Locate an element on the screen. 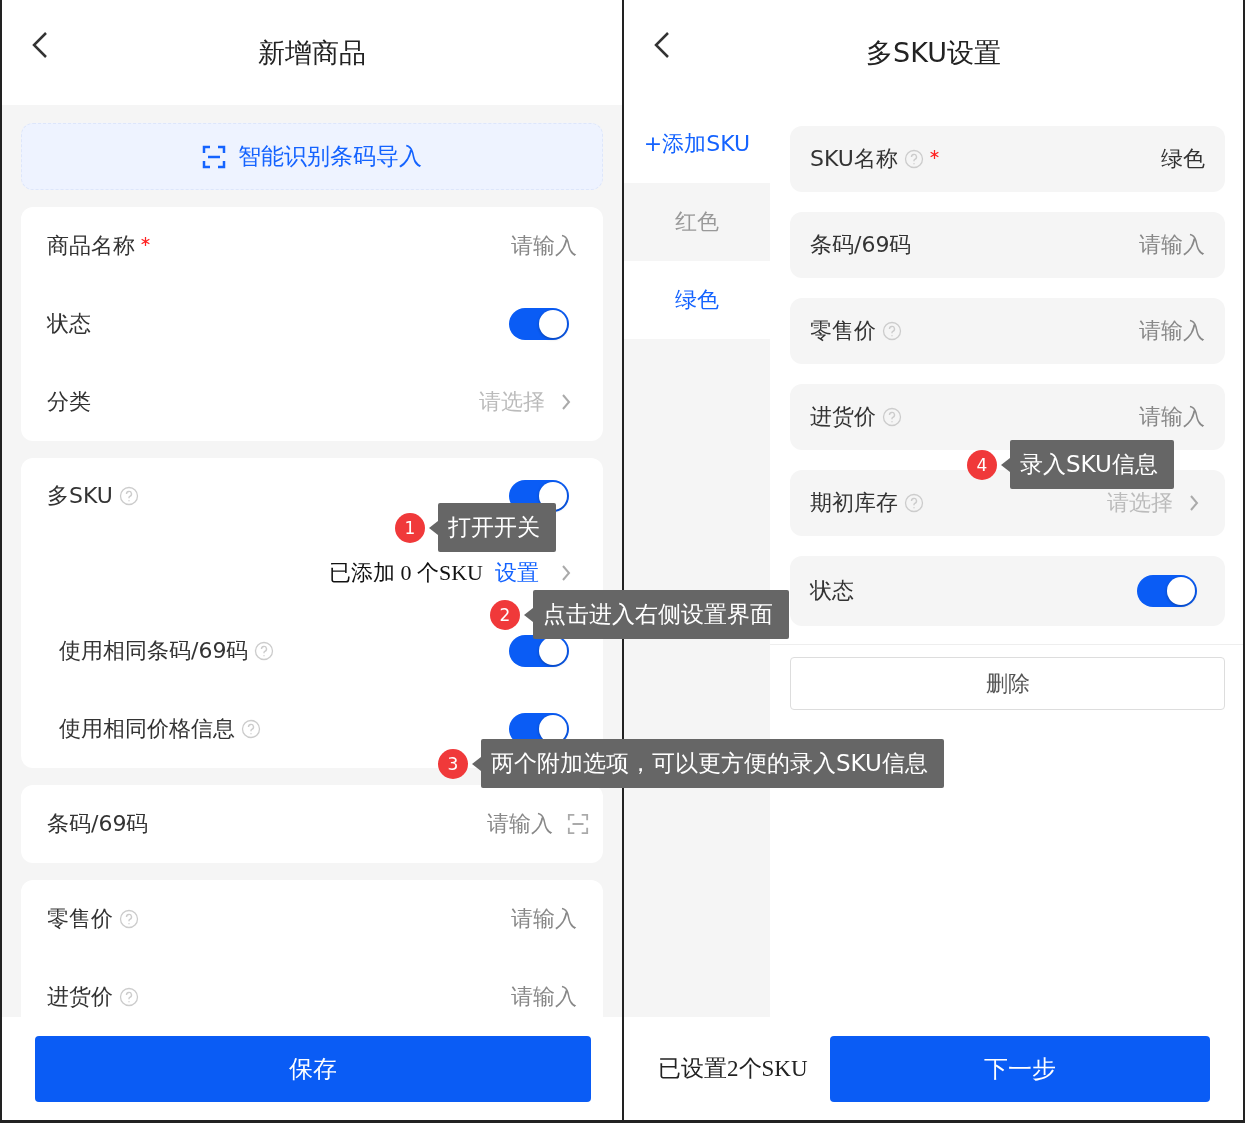 This screenshot has height=1123, width=1247. step-tooltip: 两个附加选项，可以更方便的录入SKU信息 is located at coordinates (712, 763).